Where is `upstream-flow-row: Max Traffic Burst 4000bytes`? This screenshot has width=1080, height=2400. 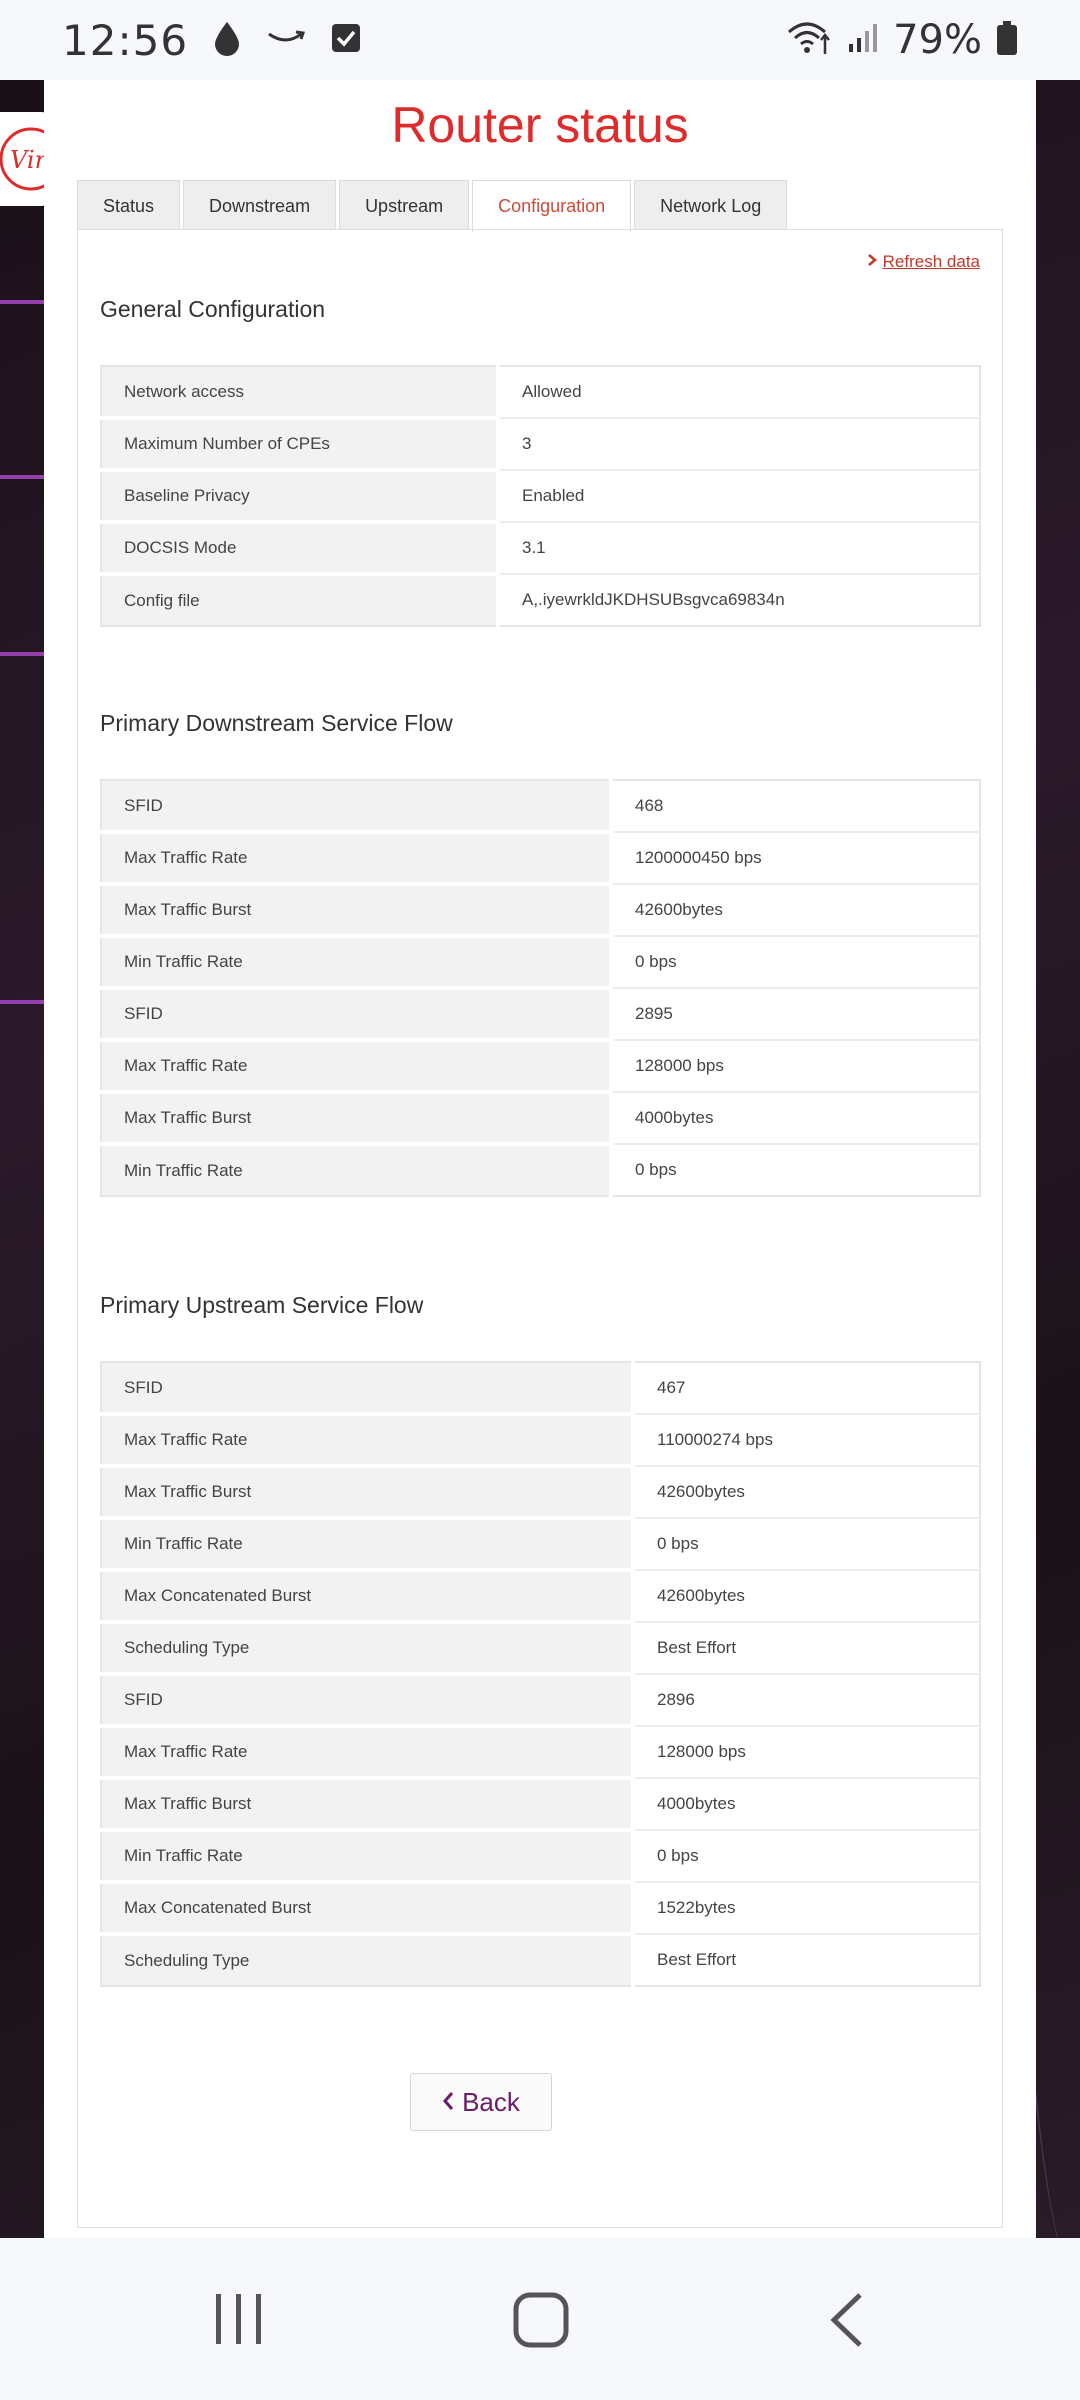
upstream-flow-row: Max Traffic Burst 4000bytes is located at coordinates (540, 1805).